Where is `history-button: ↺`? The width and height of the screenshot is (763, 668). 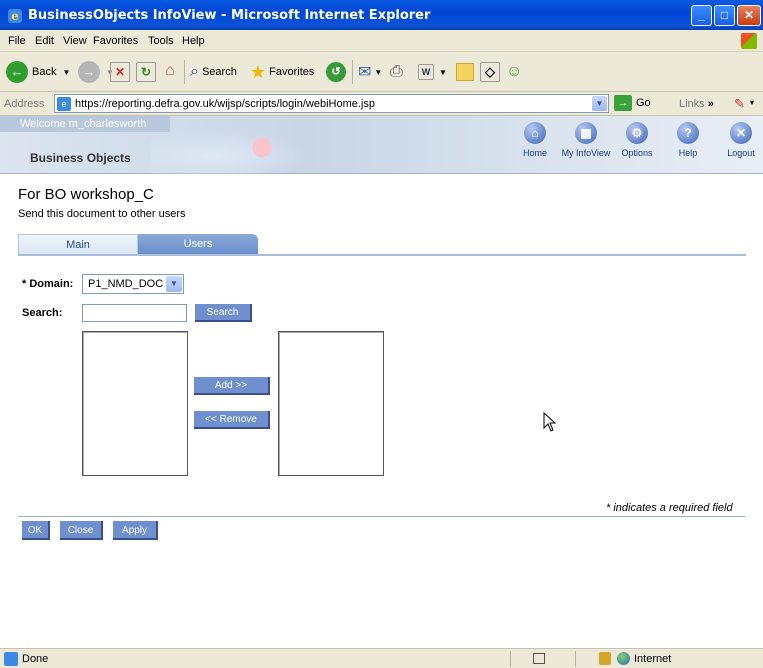
history-button: ↺ is located at coordinates (336, 72).